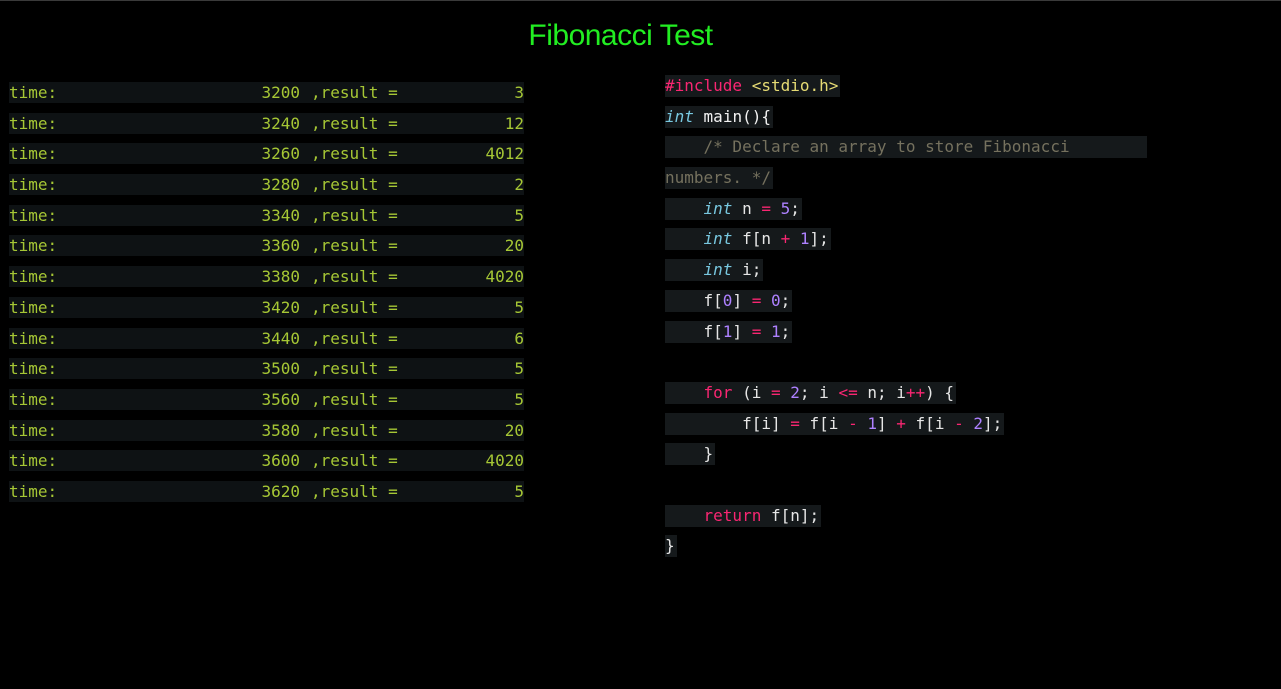 The image size is (1281, 689). What do you see at coordinates (915, 243) in the screenshot?
I see `code-line: int f[n + 1];` at bounding box center [915, 243].